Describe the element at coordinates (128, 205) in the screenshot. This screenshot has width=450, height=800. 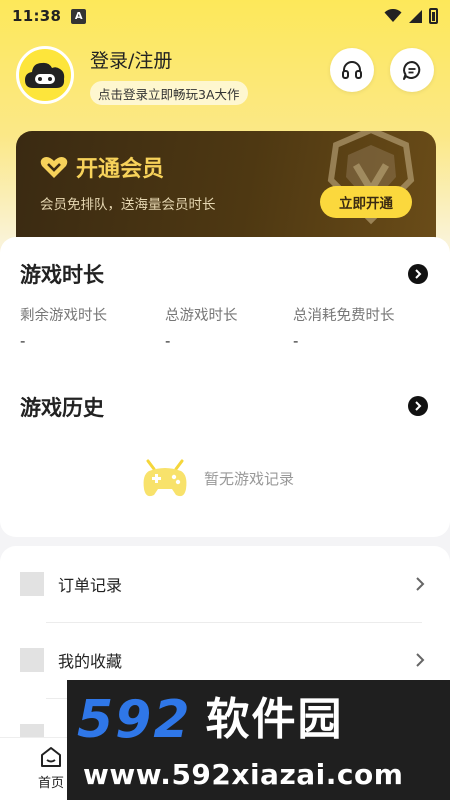
I see `vip-description: 会员免排队，送海量会员时长` at that location.